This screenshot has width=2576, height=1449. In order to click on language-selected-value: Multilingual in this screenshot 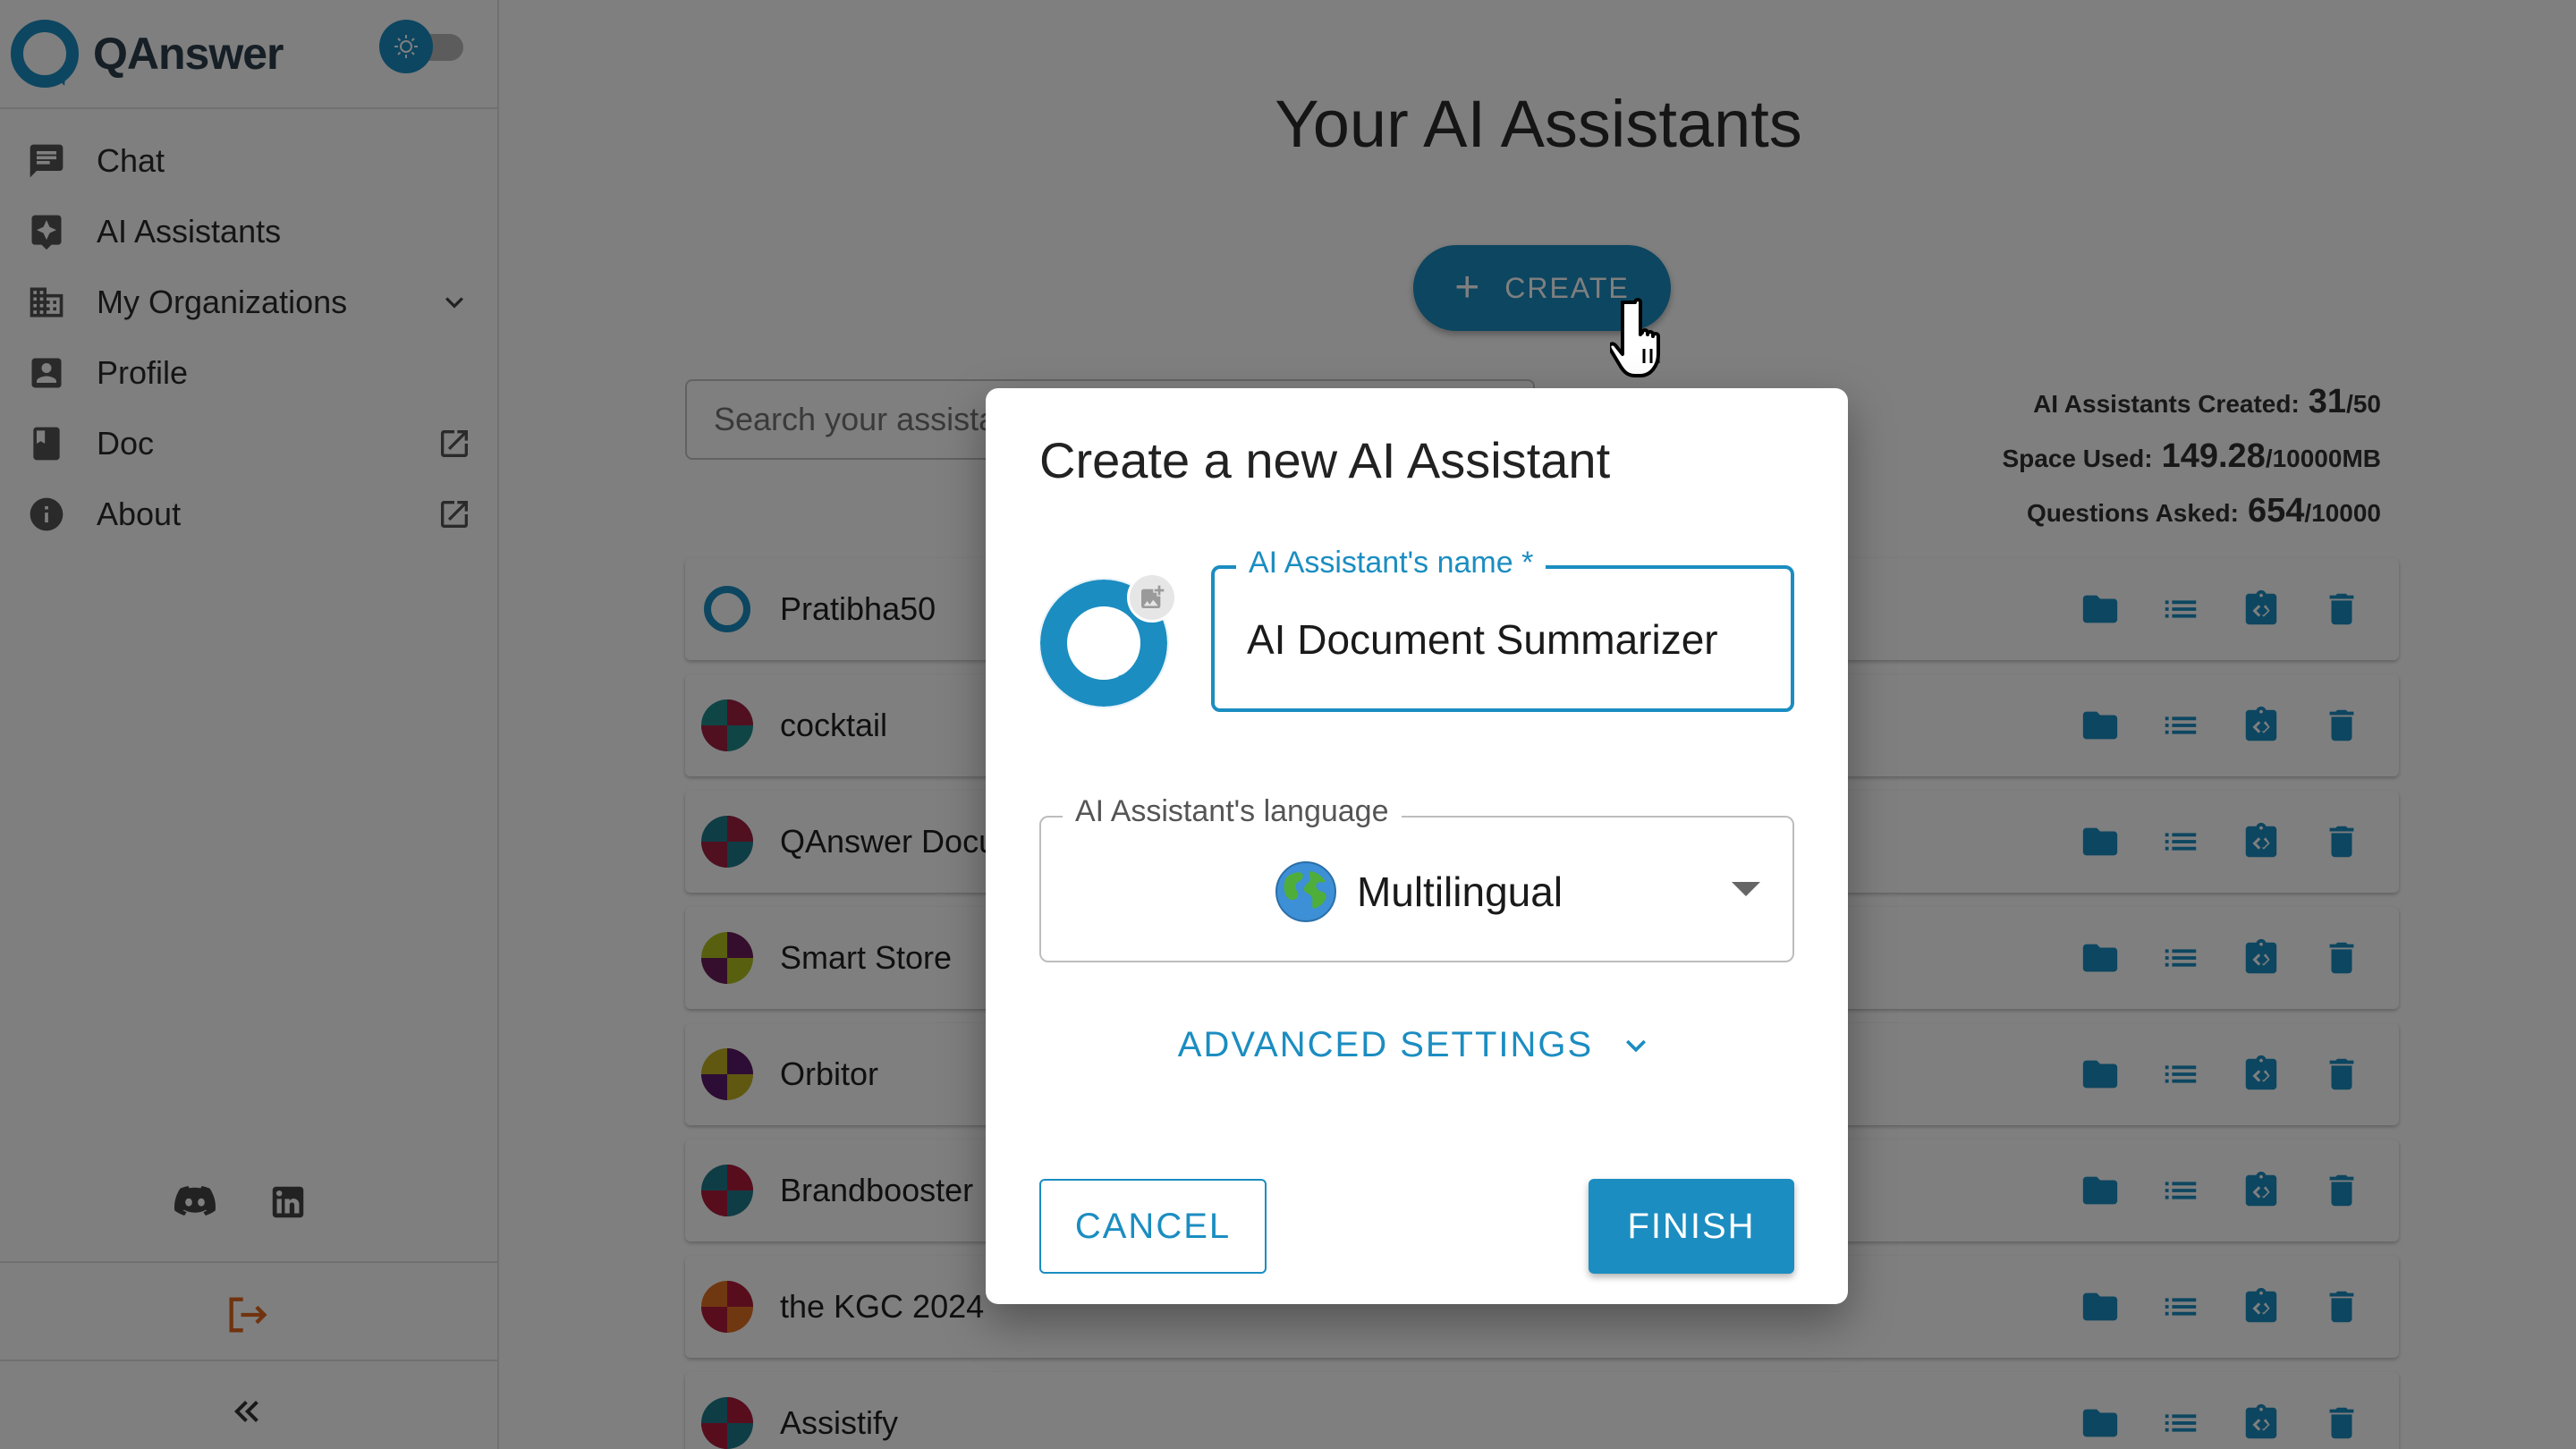, I will do `click(1418, 891)`.